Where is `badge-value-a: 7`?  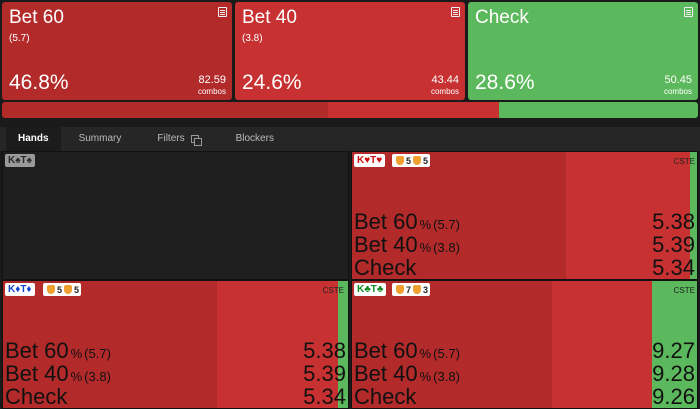
badge-value-a: 7 is located at coordinates (409, 289).